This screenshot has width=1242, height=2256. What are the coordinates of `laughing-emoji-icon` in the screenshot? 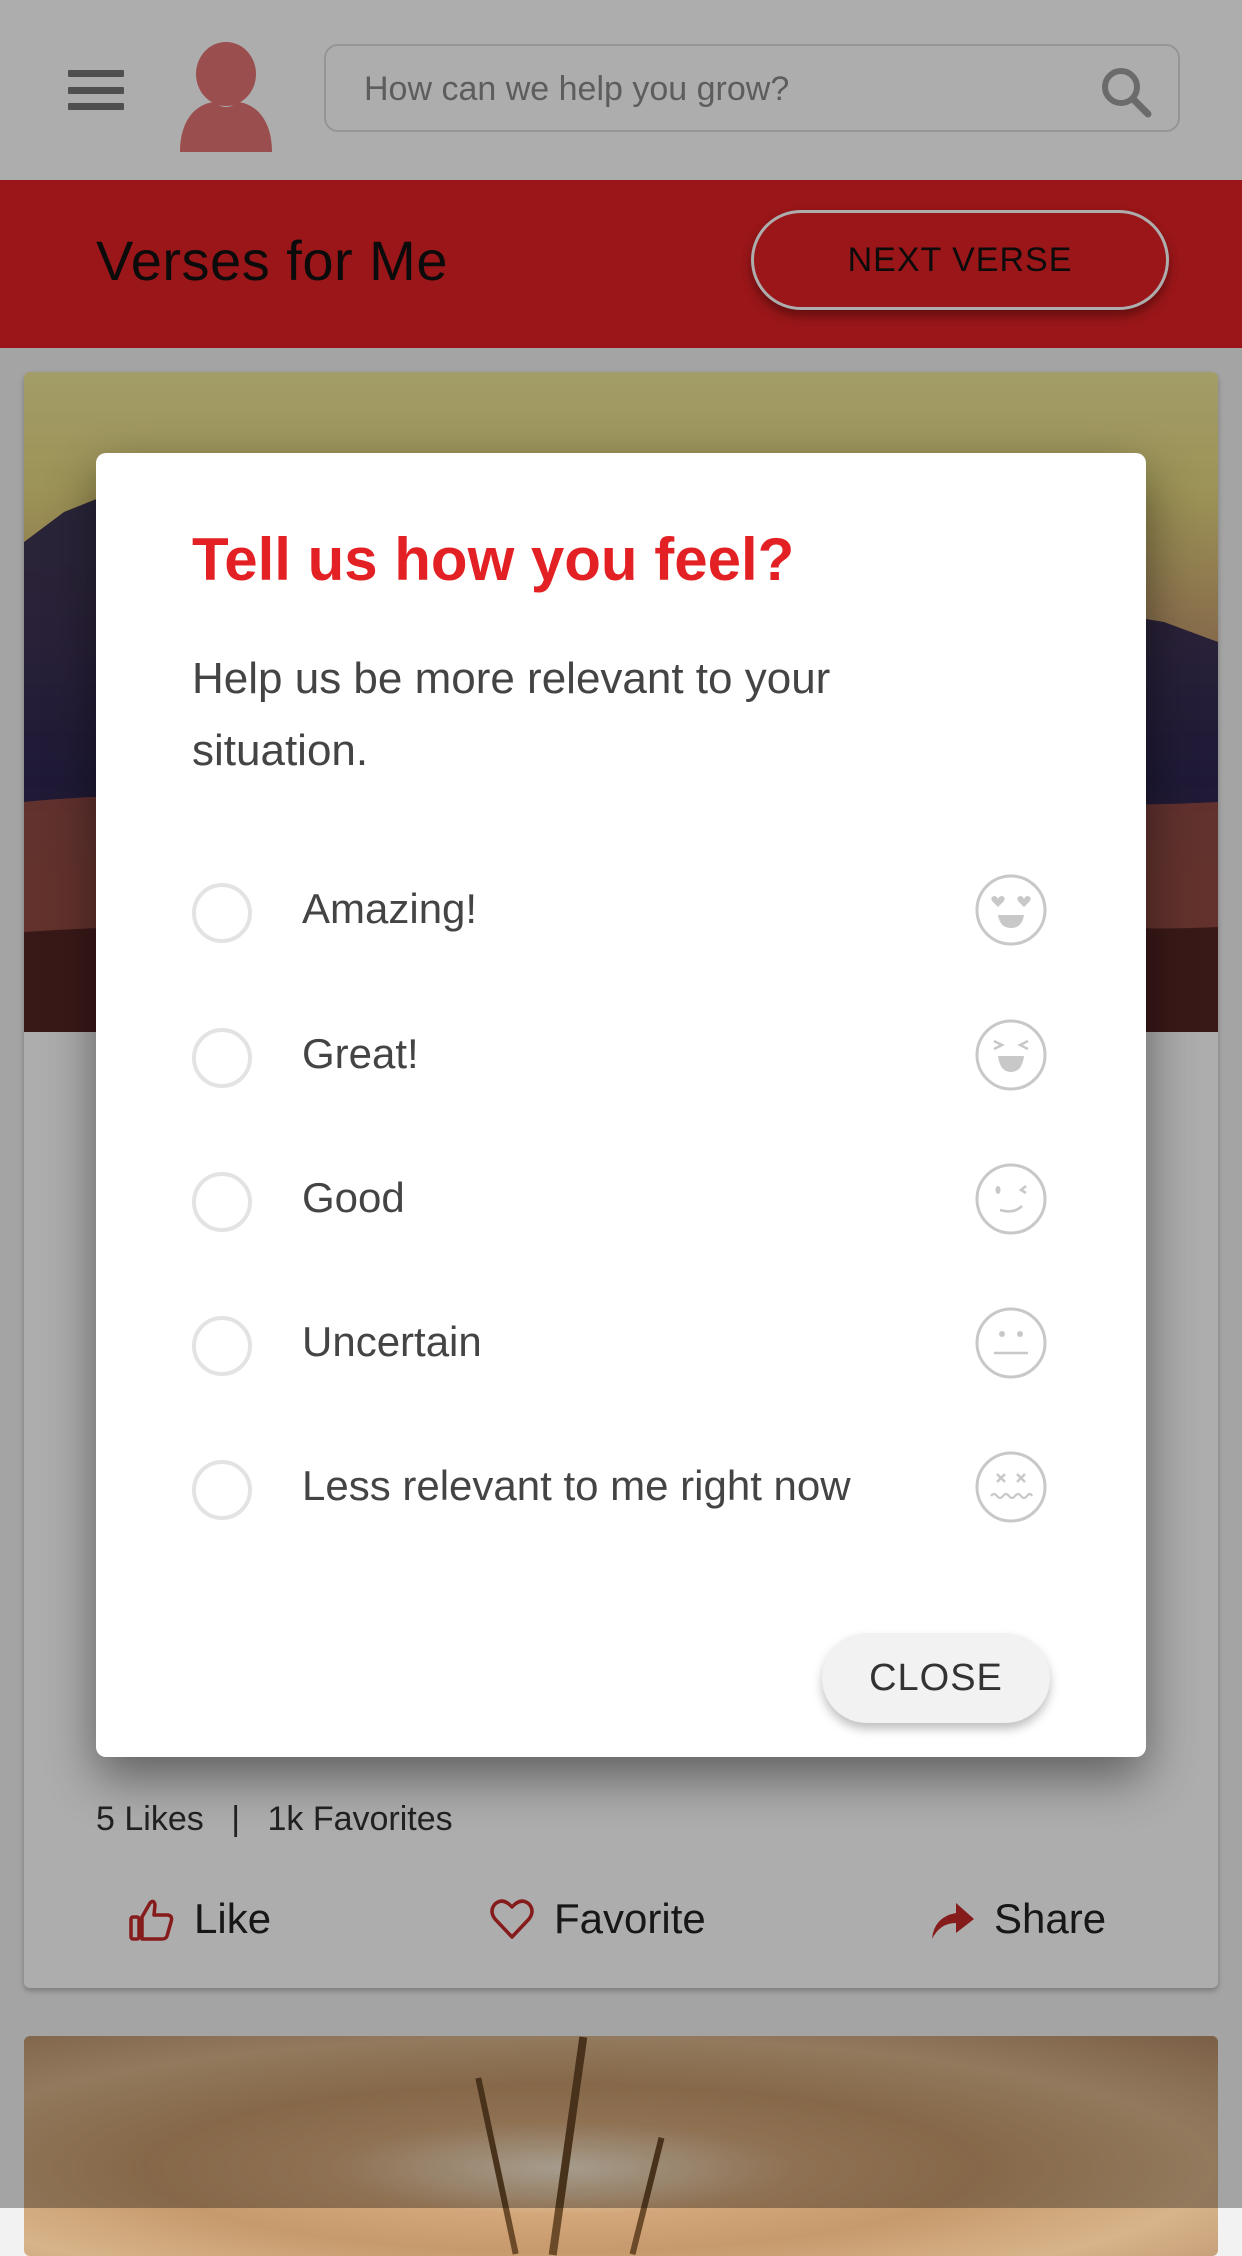 It's located at (1011, 1055).